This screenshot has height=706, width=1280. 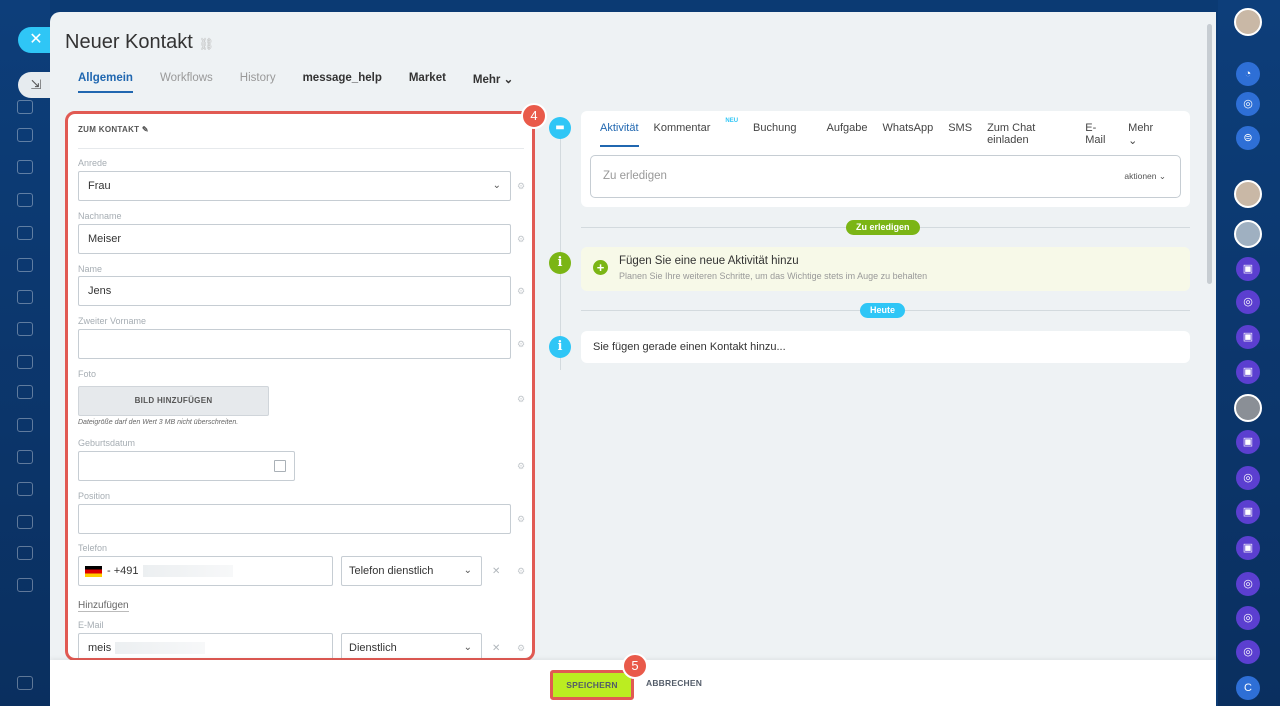 I want to click on tab-aufgabe: Aufgabe, so click(x=846, y=134).